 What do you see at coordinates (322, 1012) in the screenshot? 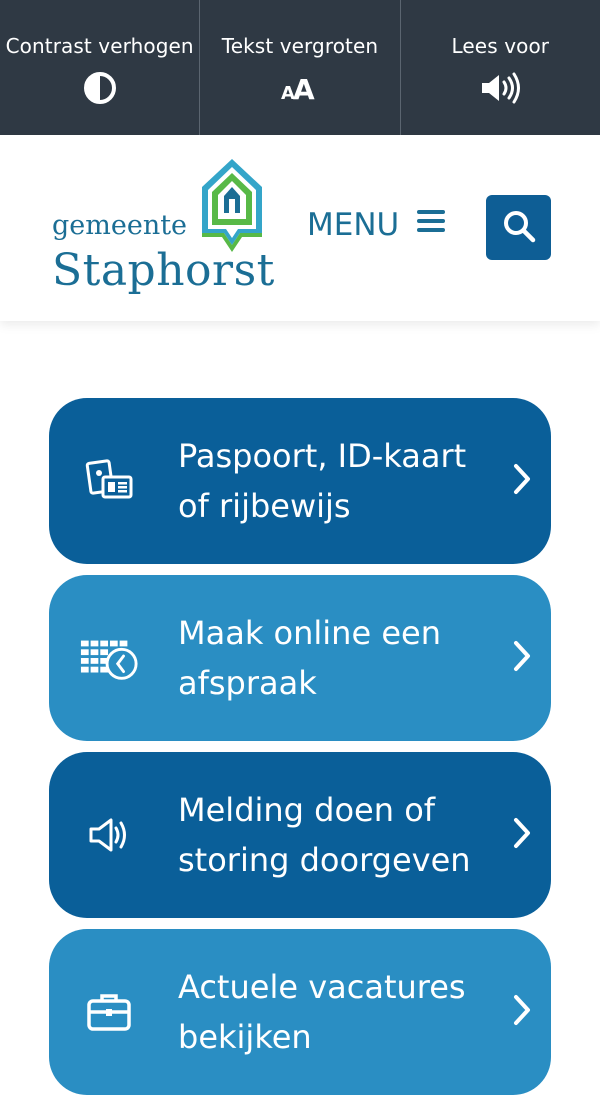
I see `card-label: Actuele vacatures bekijken` at bounding box center [322, 1012].